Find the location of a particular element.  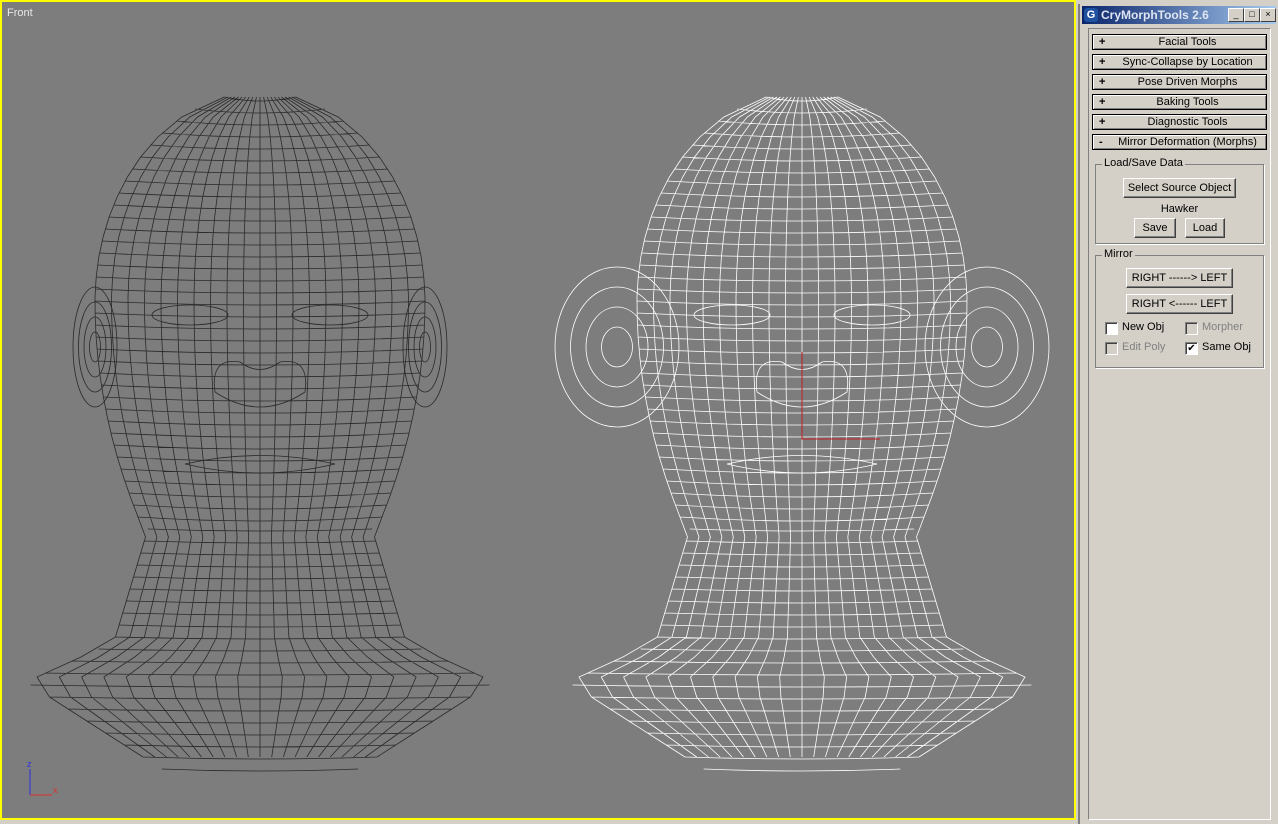

title-bar: G CryMorphTools 2.6 _ □ × is located at coordinates (1179, 15).